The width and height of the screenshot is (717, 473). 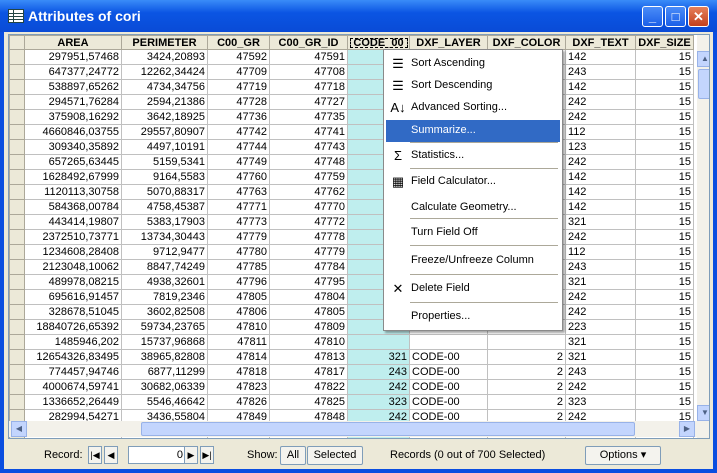 What do you see at coordinates (238, 192) in the screenshot?
I see `table-cell: 47763` at bounding box center [238, 192].